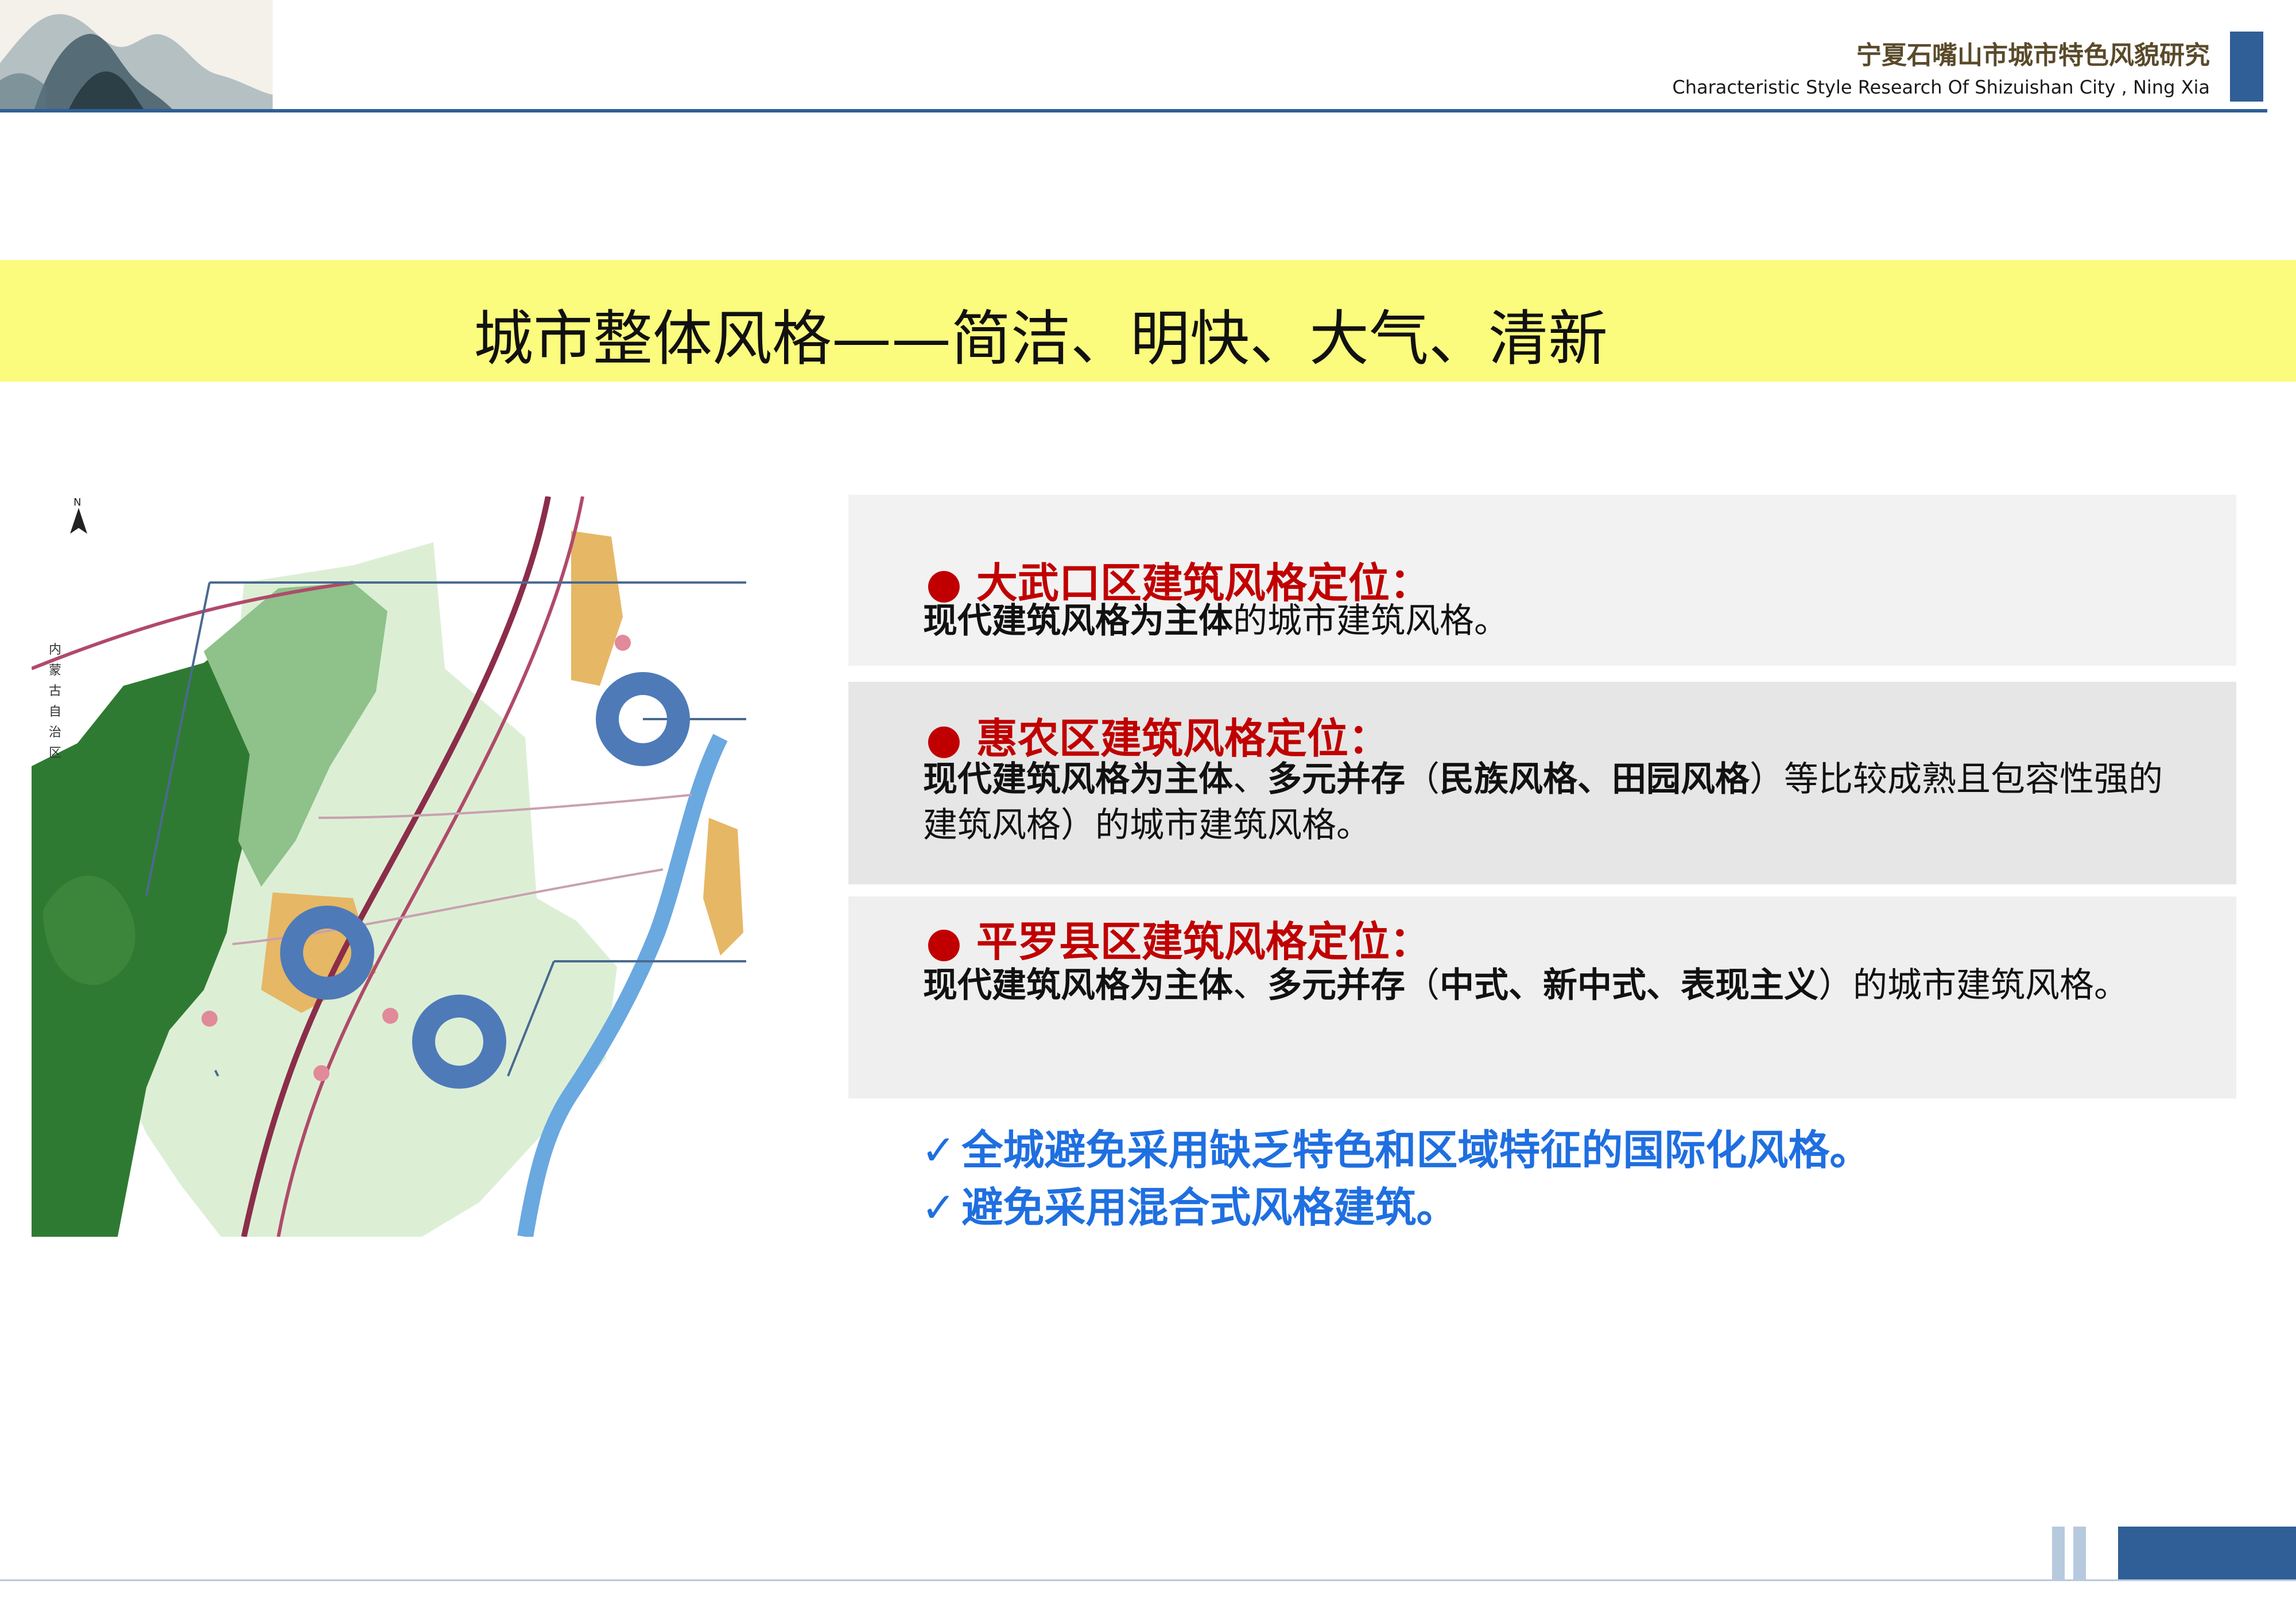  What do you see at coordinates (1148, 1580) in the screenshot?
I see `footer-divider` at bounding box center [1148, 1580].